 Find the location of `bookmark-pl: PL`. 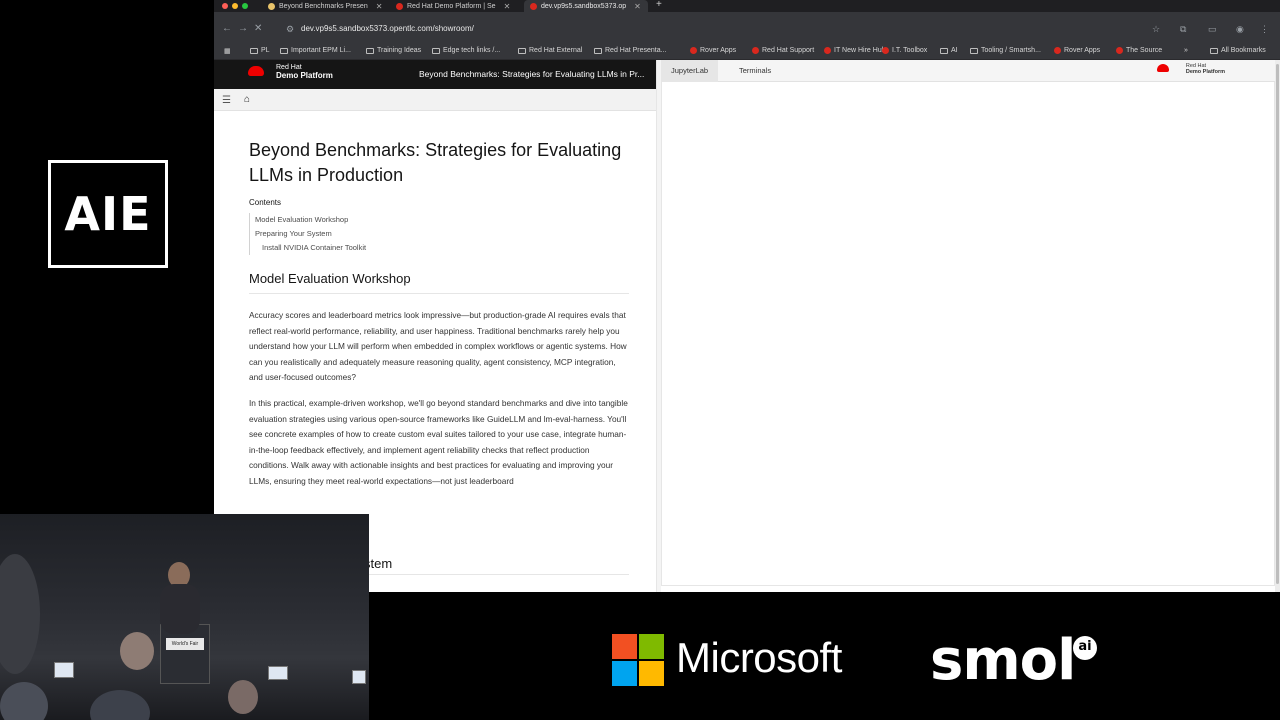

bookmark-pl: PL is located at coordinates (260, 50).